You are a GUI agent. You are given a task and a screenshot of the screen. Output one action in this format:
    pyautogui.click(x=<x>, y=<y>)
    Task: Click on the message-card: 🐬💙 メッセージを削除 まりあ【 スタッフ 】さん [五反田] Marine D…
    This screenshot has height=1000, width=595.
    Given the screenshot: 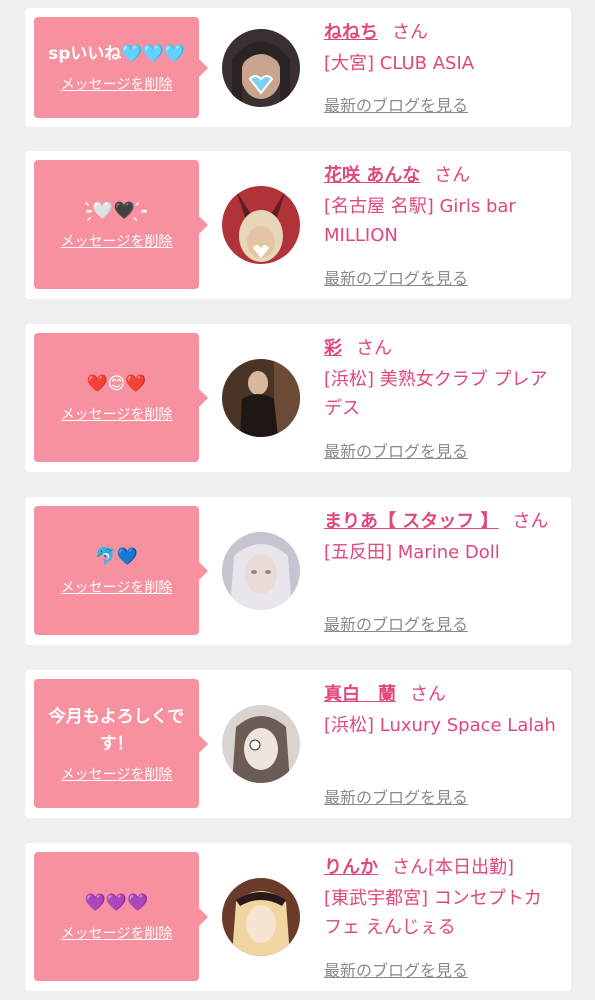 What is the action you would take?
    pyautogui.click(x=298, y=571)
    